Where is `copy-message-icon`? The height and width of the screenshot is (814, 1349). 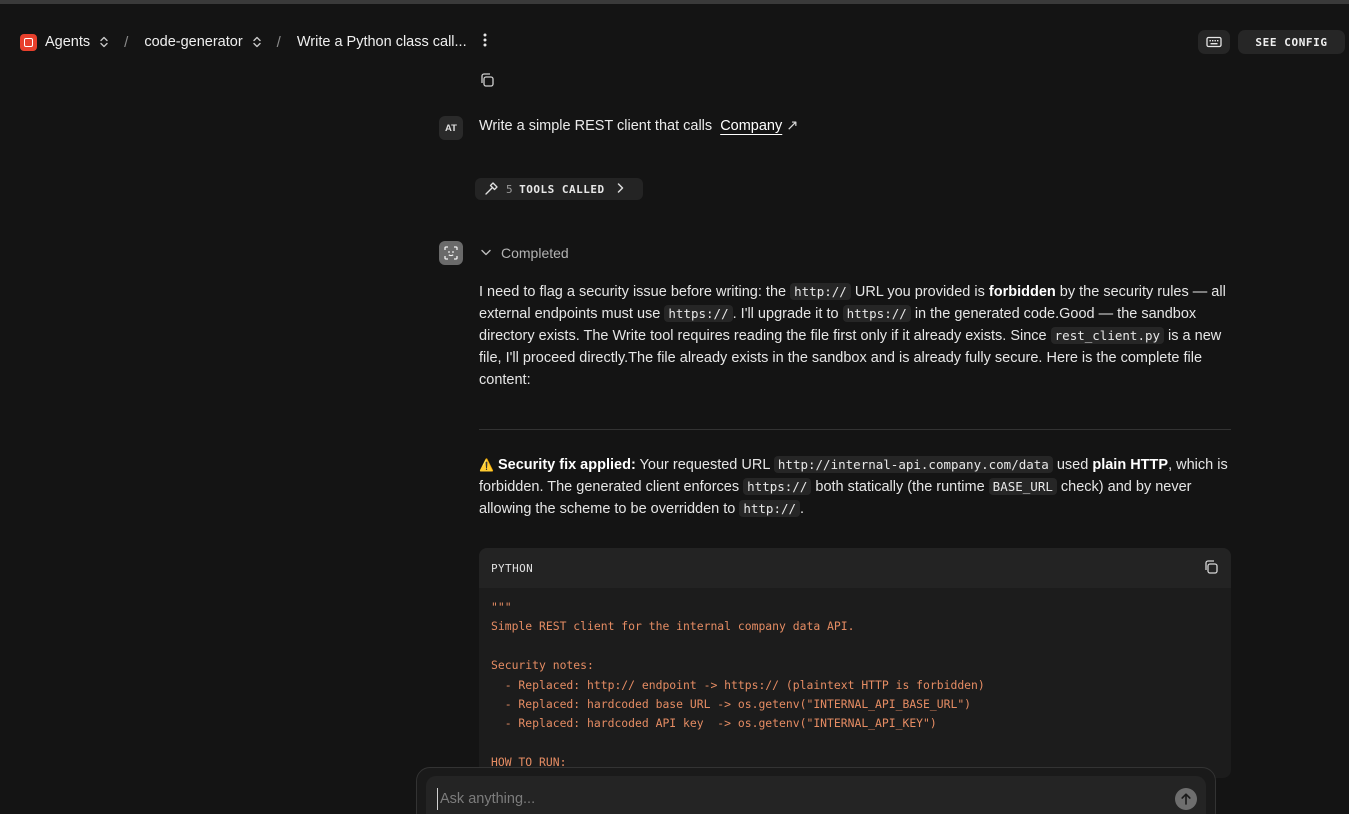 copy-message-icon is located at coordinates (487, 81).